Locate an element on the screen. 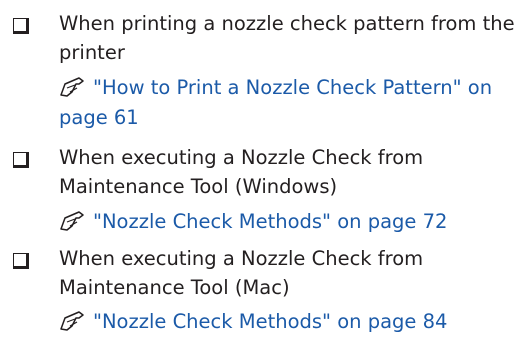  cross-reference-link: "How to Print a Nozzle Check Pattern" on is located at coordinates (275, 87).